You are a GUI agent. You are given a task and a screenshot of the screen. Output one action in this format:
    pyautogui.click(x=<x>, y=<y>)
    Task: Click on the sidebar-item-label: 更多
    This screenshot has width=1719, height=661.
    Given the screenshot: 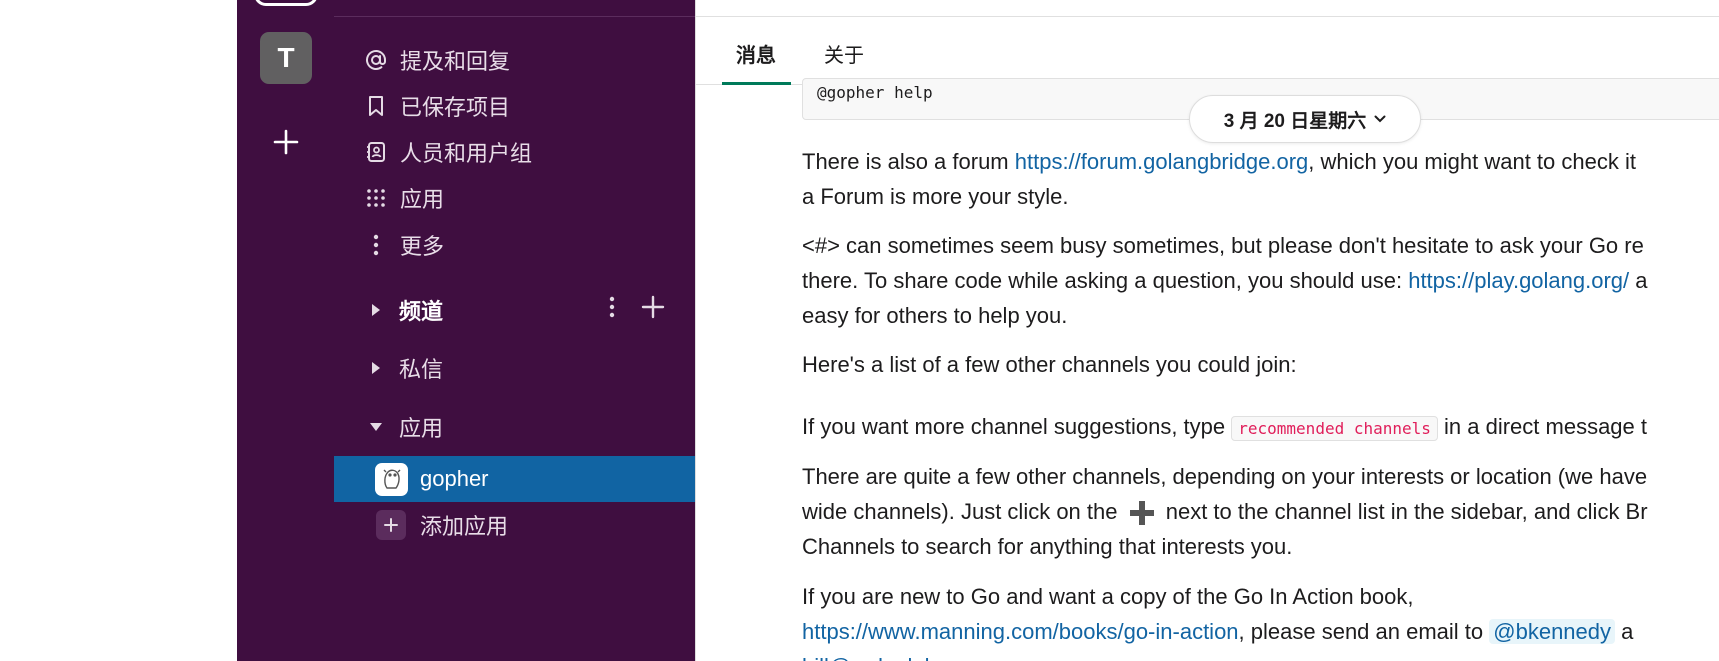 What is the action you would take?
    pyautogui.click(x=422, y=246)
    